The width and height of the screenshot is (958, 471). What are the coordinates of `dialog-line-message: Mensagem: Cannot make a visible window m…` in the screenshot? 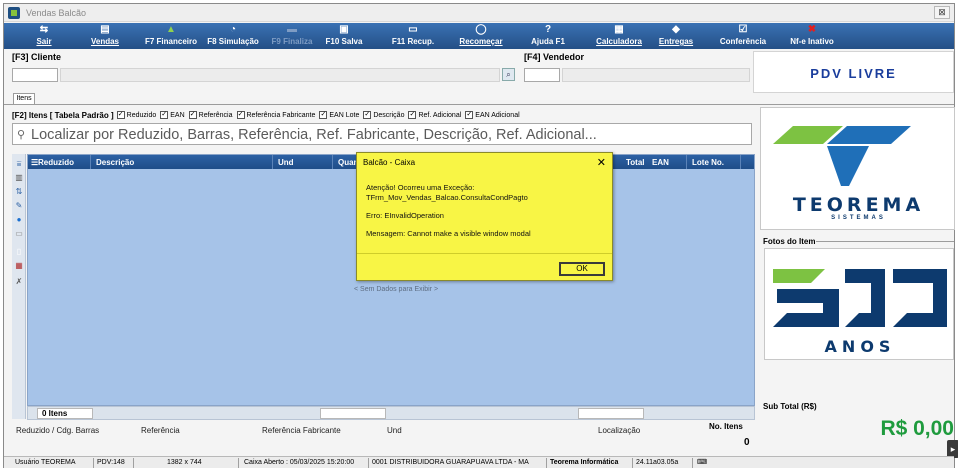 It's located at (448, 233).